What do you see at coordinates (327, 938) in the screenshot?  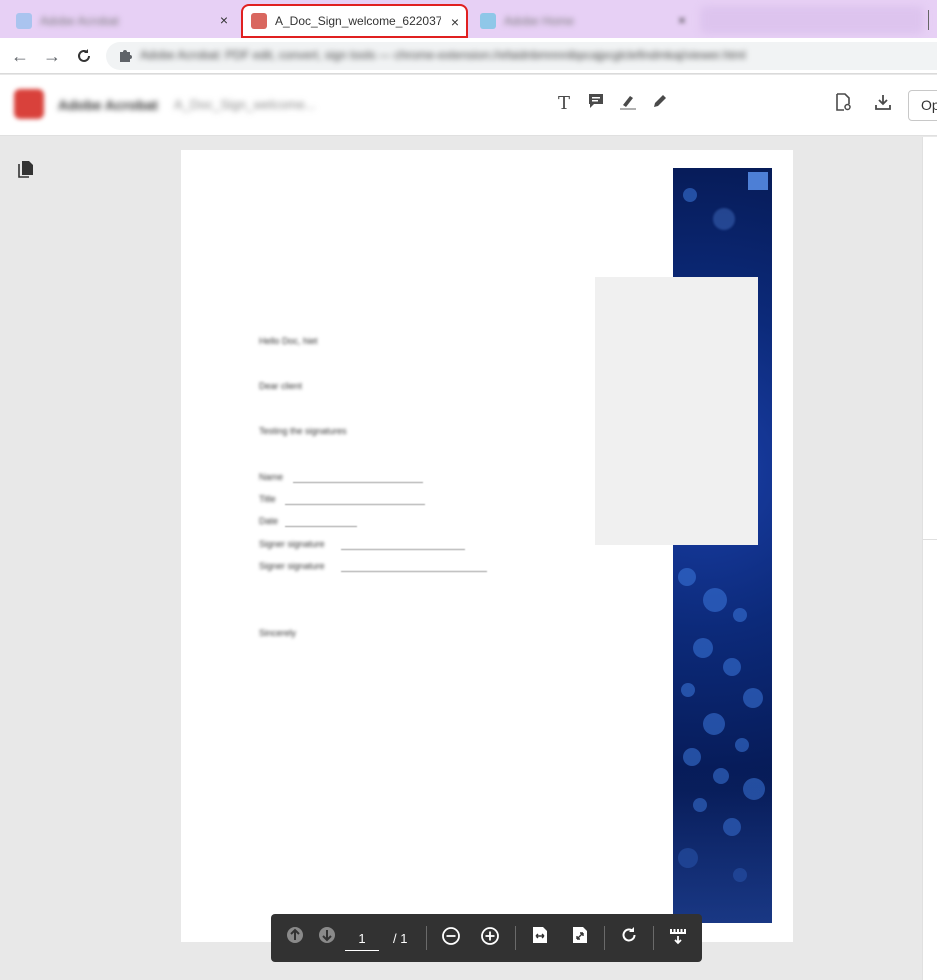 I see `next-page-icon` at bounding box center [327, 938].